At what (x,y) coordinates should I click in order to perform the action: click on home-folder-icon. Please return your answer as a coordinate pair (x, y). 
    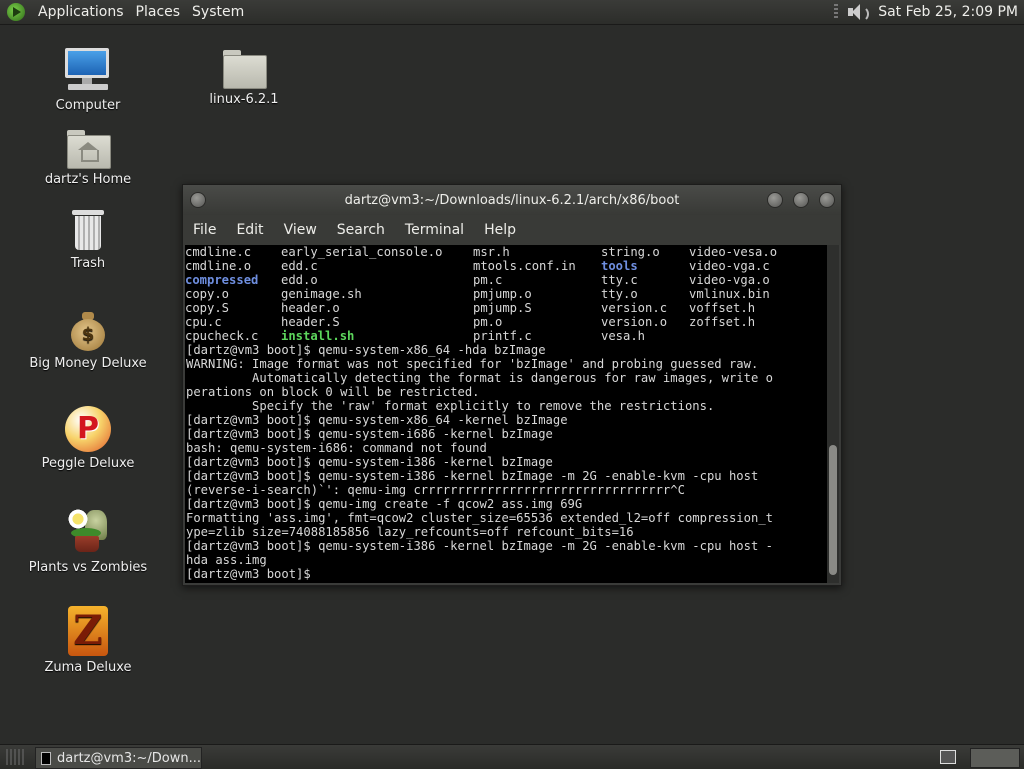
    Looking at the image, I should click on (88, 148).